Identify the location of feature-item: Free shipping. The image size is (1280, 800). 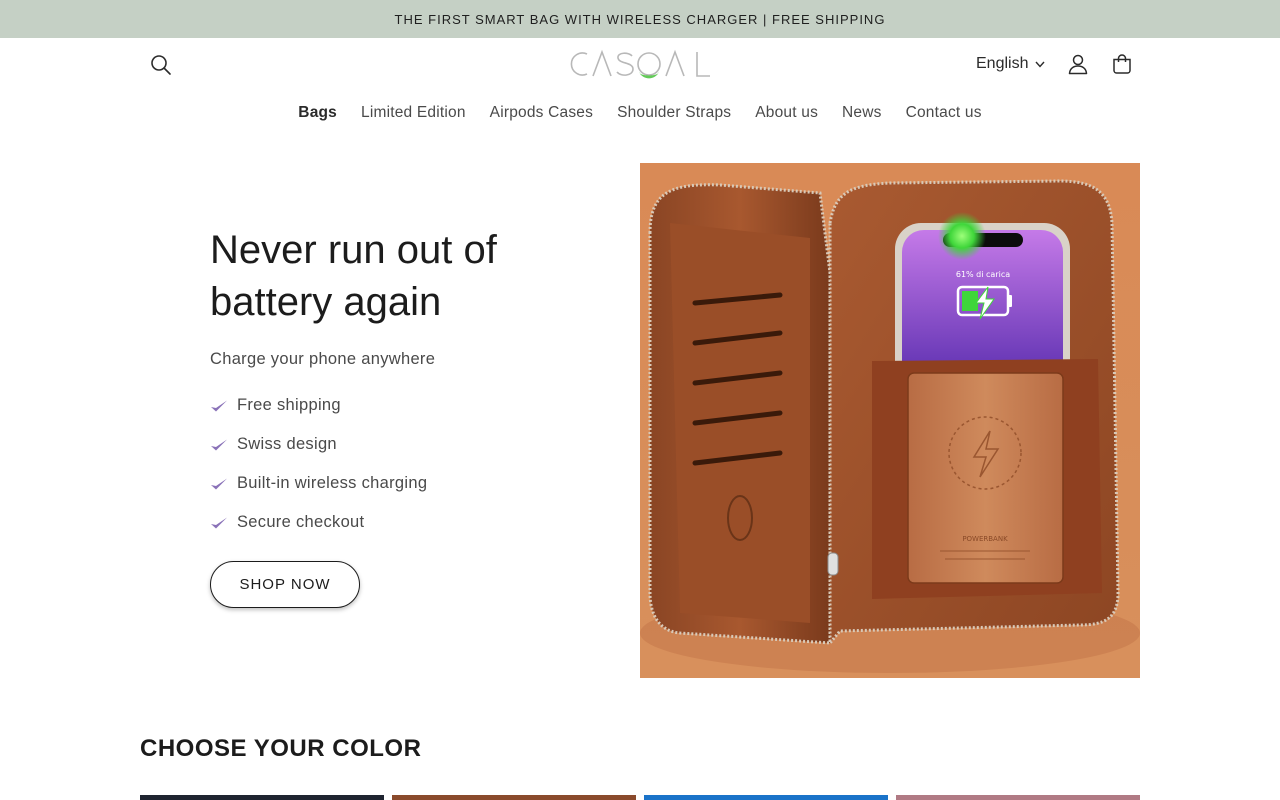
(318, 405).